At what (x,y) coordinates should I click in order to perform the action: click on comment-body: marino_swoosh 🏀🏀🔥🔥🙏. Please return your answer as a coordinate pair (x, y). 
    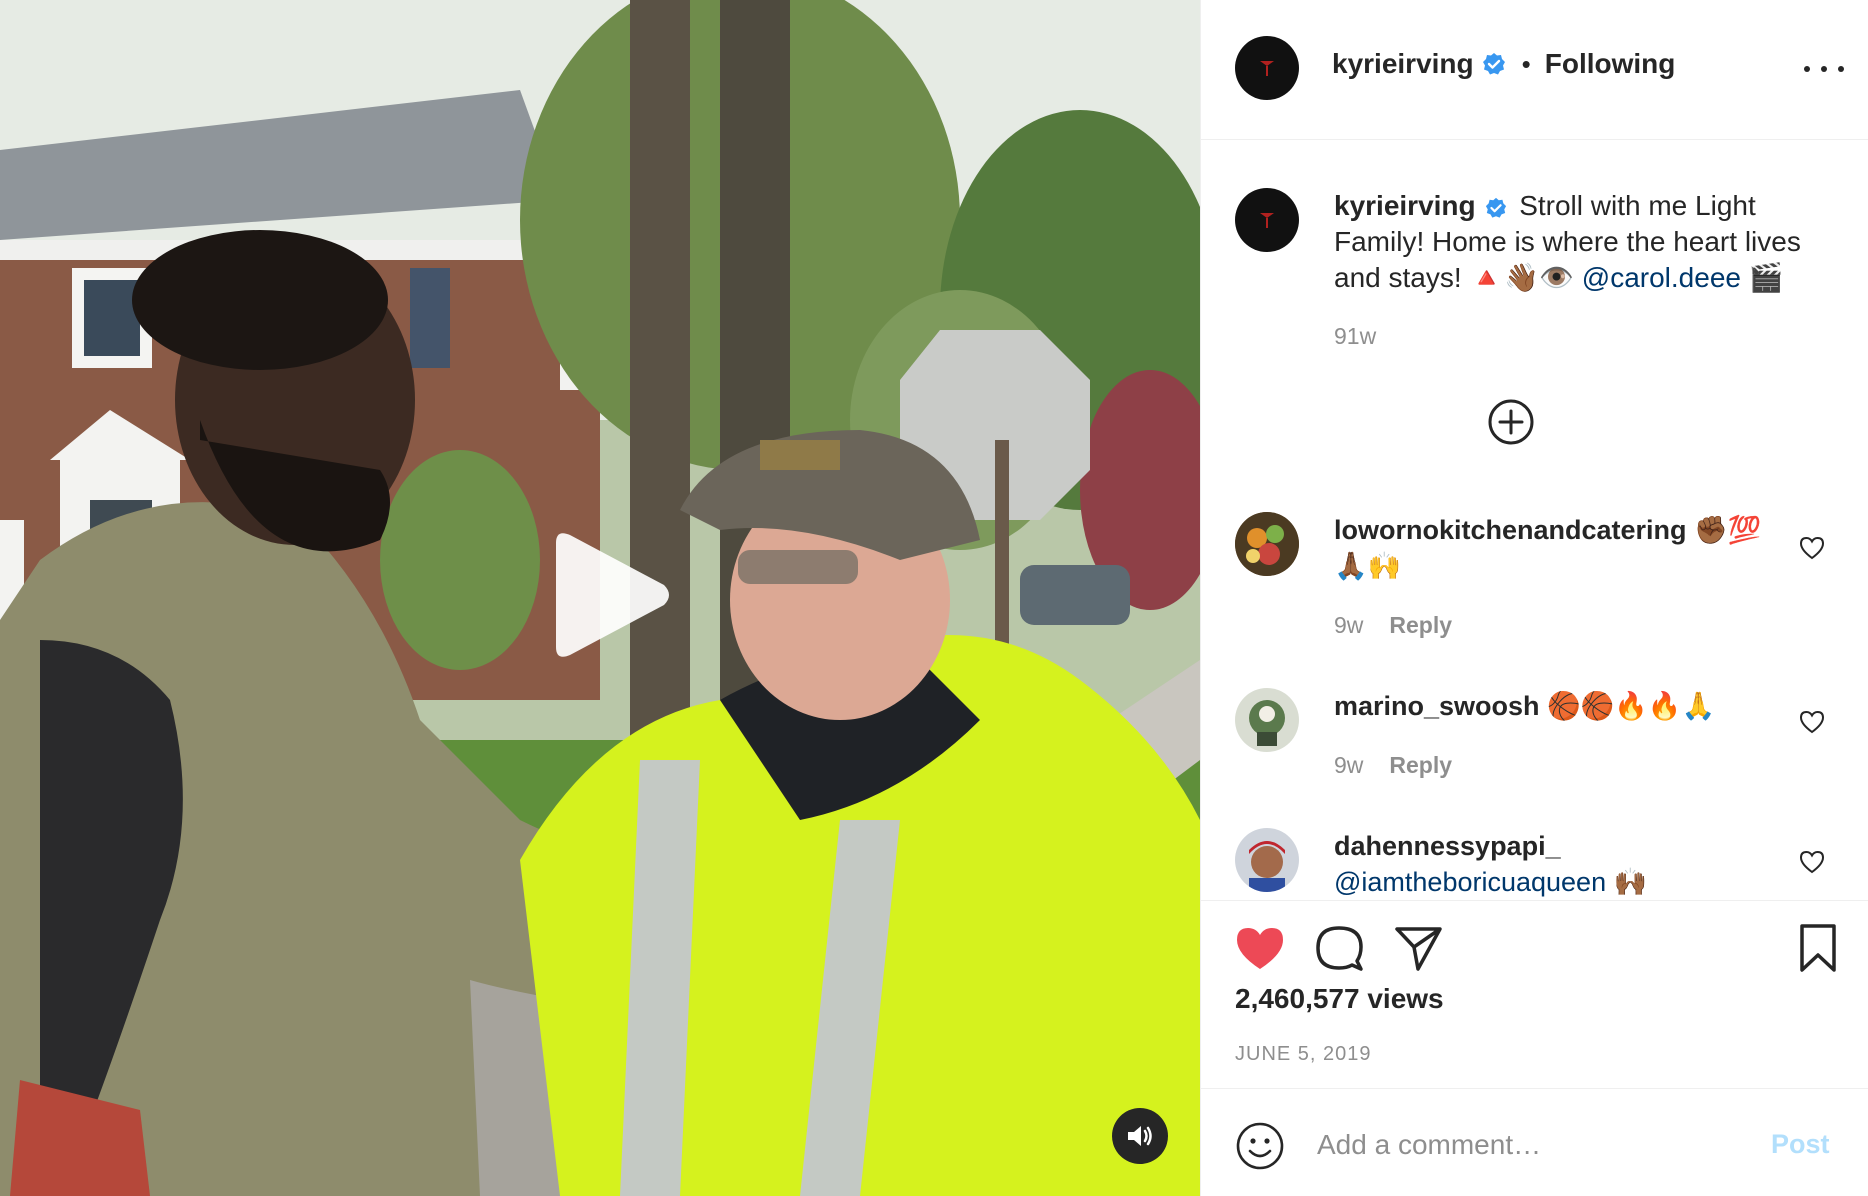
    Looking at the image, I should click on (1549, 706).